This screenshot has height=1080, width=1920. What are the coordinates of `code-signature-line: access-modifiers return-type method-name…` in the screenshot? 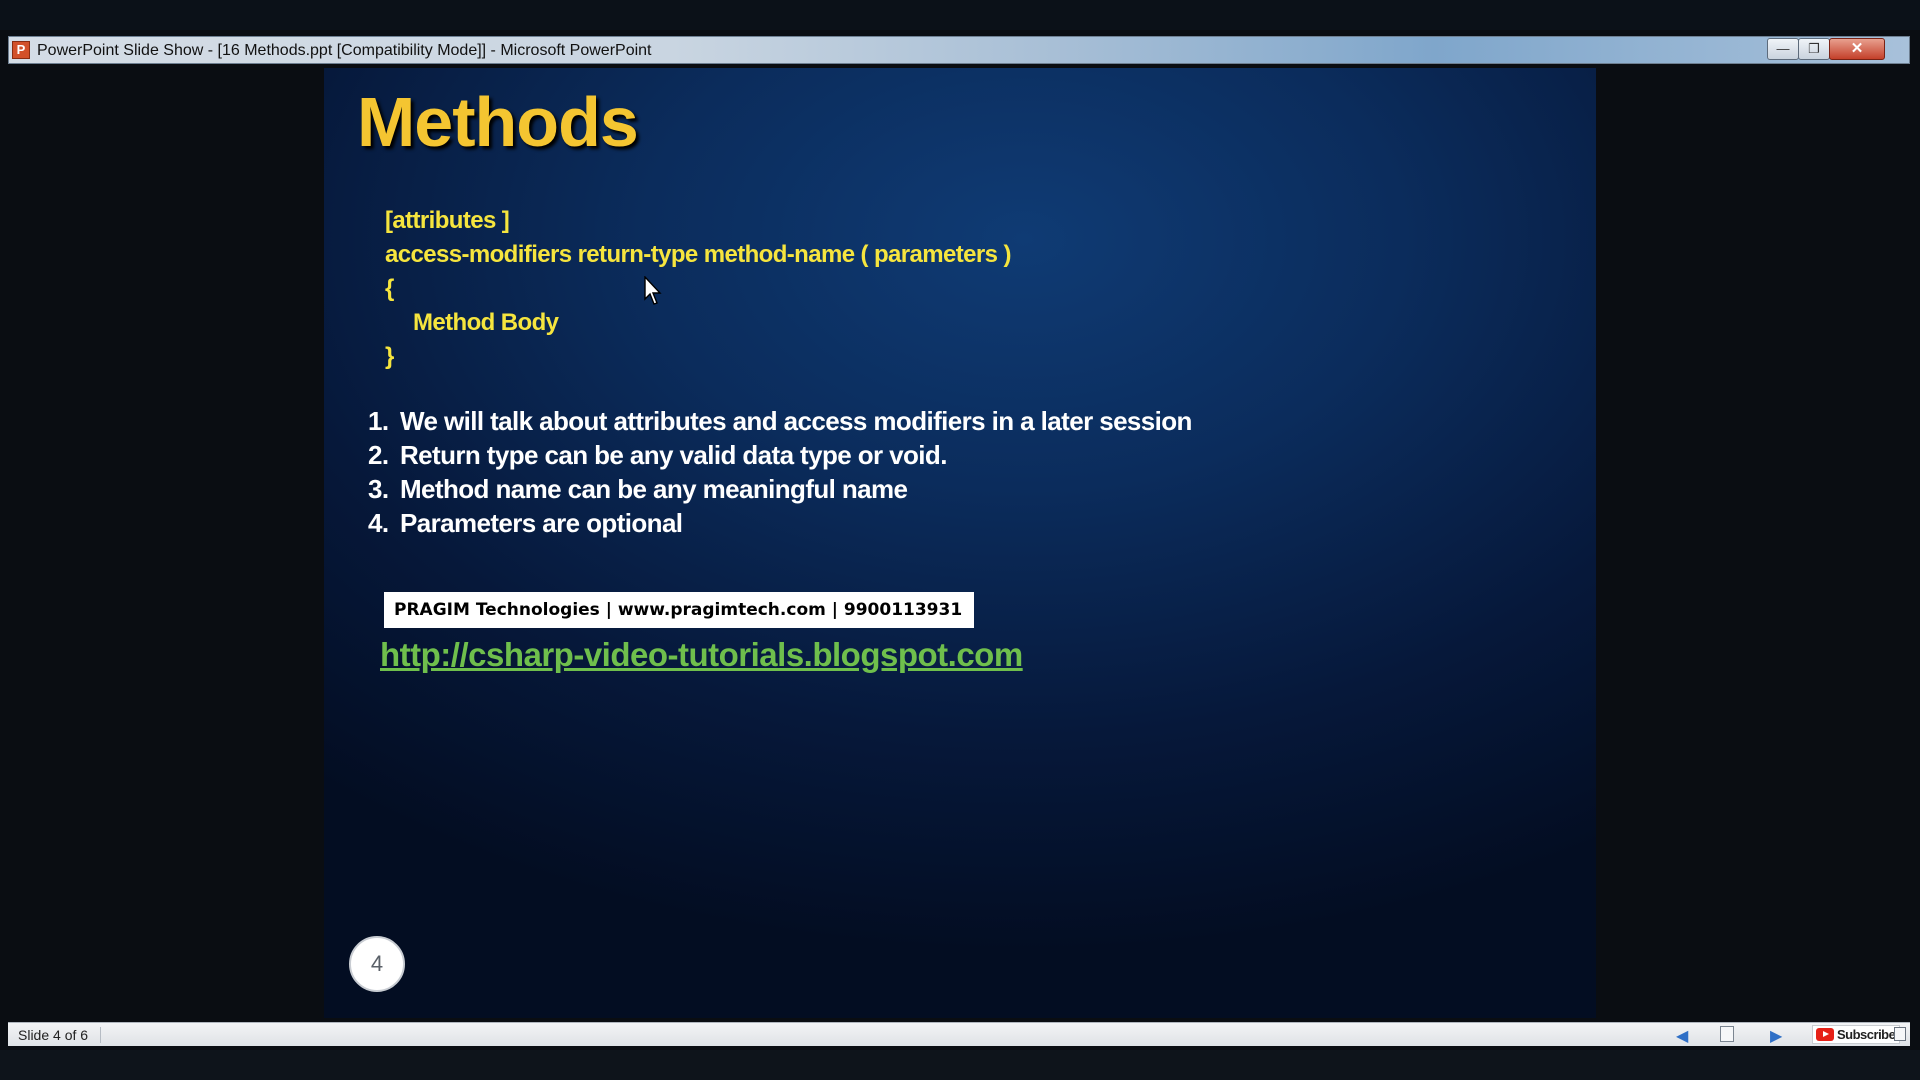 It's located at (698, 254).